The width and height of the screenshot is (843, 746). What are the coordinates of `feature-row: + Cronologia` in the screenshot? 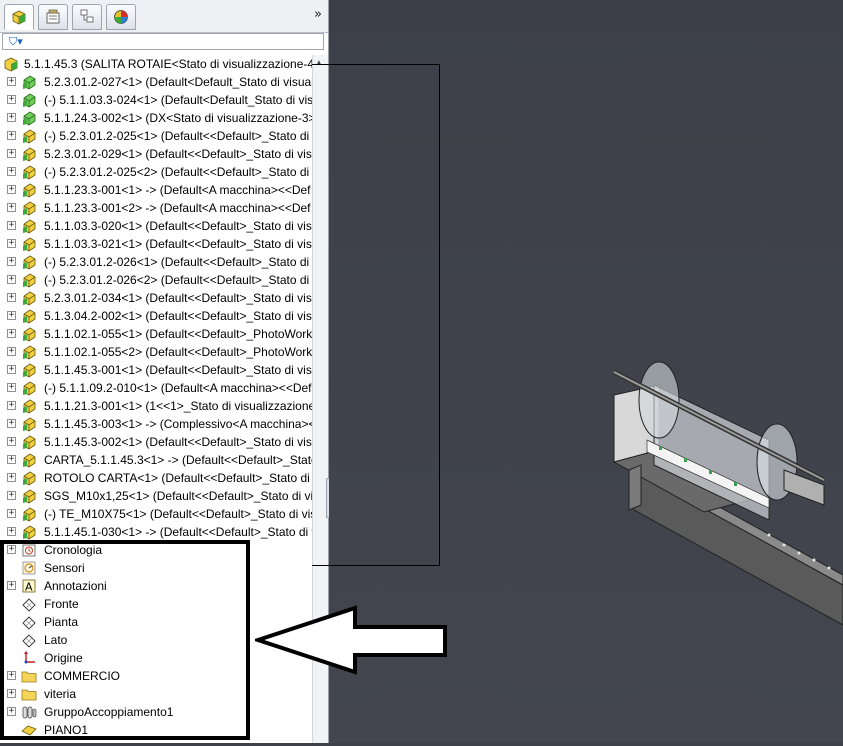 It's located at (156, 550).